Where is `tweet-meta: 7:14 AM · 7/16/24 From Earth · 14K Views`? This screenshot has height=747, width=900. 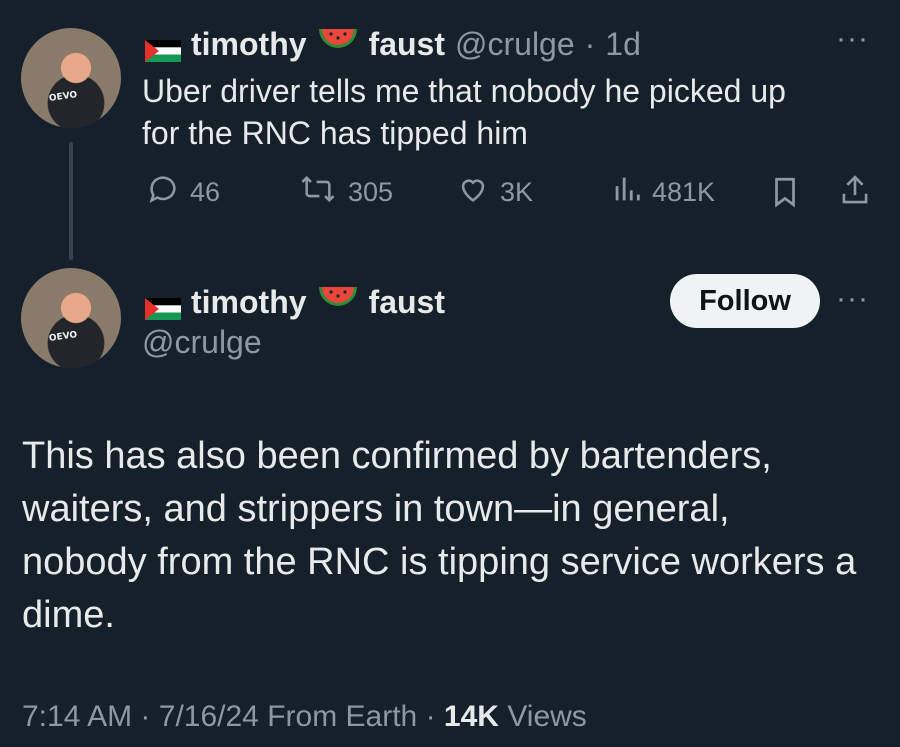
tweet-meta: 7:14 AM · 7/16/24 From Earth · 14K Views is located at coordinates (304, 717).